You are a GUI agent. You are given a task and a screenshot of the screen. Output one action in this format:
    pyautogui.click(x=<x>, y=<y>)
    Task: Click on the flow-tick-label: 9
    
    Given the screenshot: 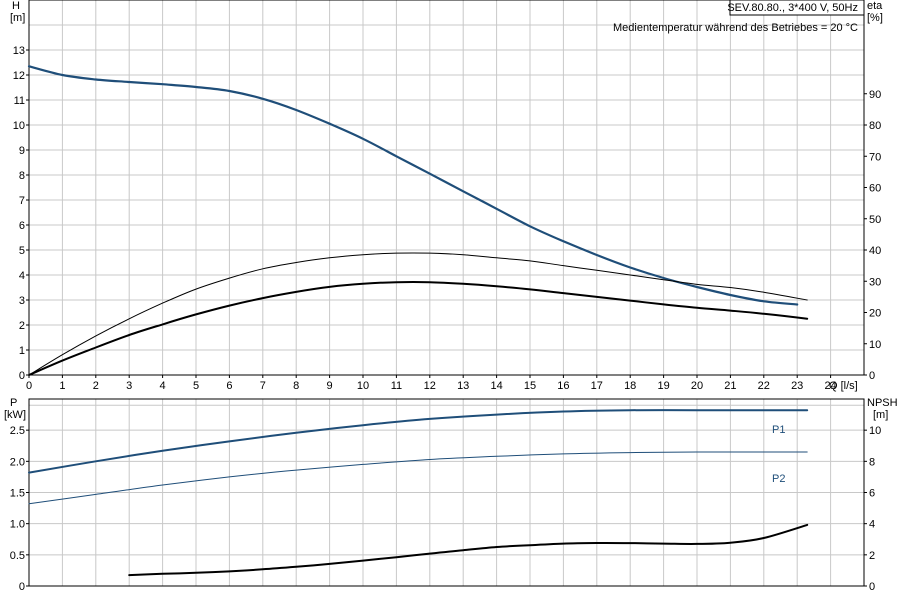 What is the action you would take?
    pyautogui.click(x=330, y=386)
    